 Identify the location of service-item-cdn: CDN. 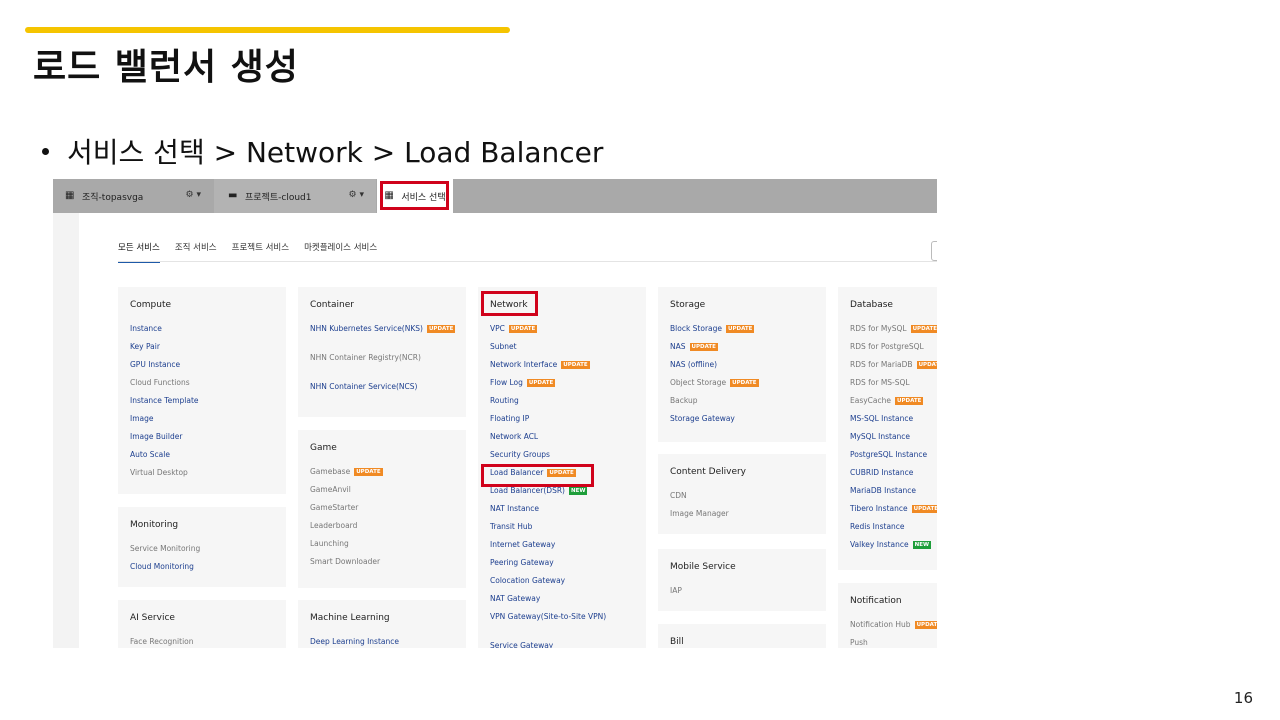
(699, 500).